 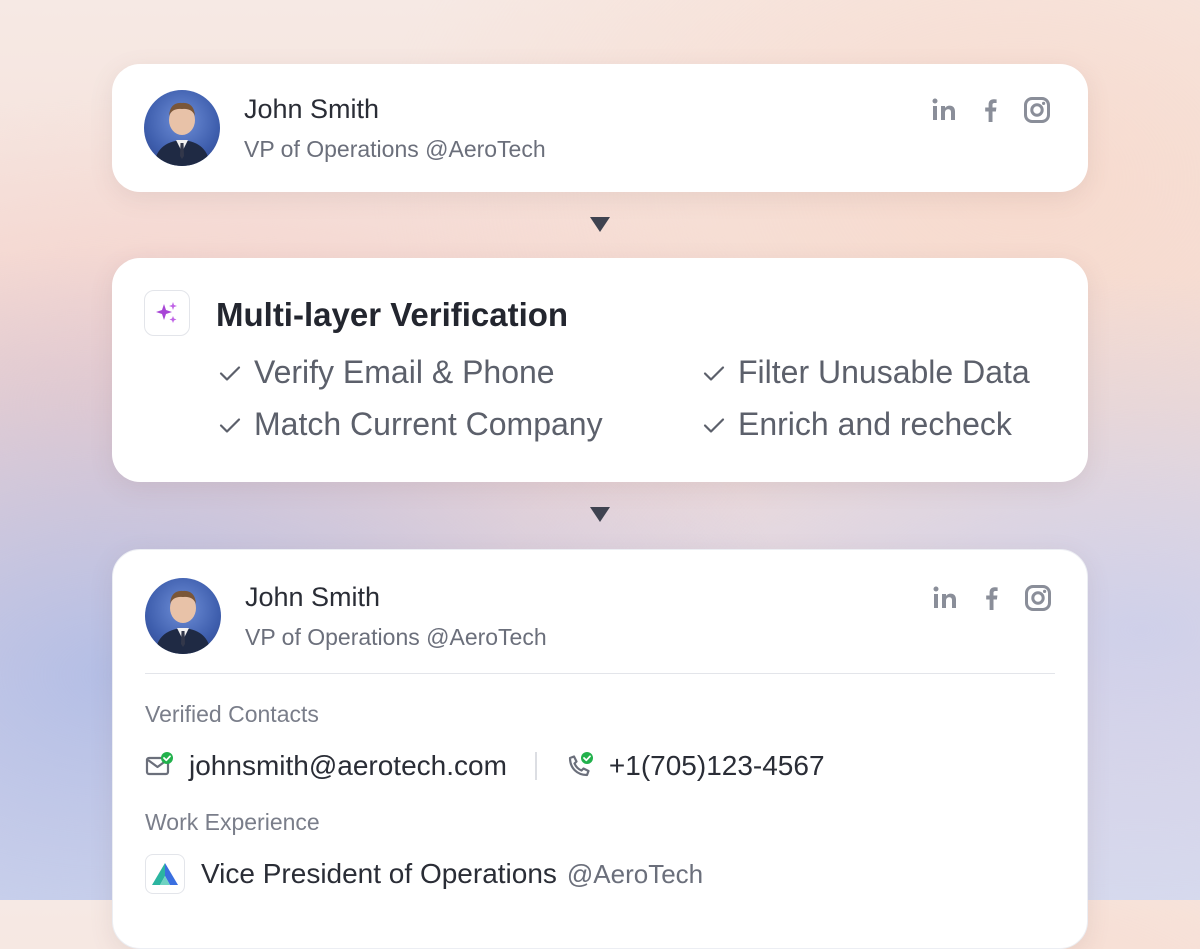 What do you see at coordinates (580, 764) in the screenshot?
I see `verified-phone-icon` at bounding box center [580, 764].